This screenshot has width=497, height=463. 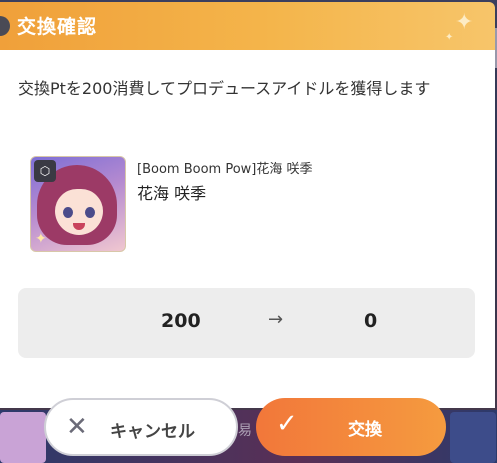 What do you see at coordinates (246, 323) in the screenshot?
I see `points-change-panel: 200 → 0` at bounding box center [246, 323].